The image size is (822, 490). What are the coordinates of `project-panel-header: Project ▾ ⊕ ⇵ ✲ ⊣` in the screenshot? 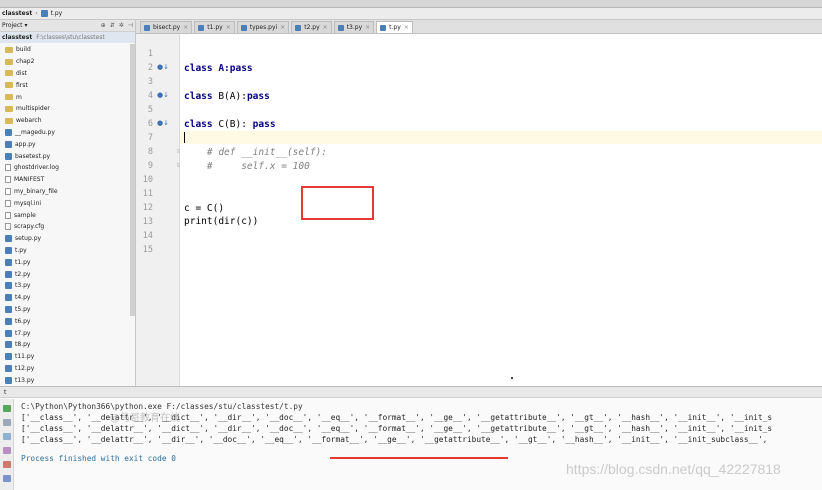 It's located at (67, 26).